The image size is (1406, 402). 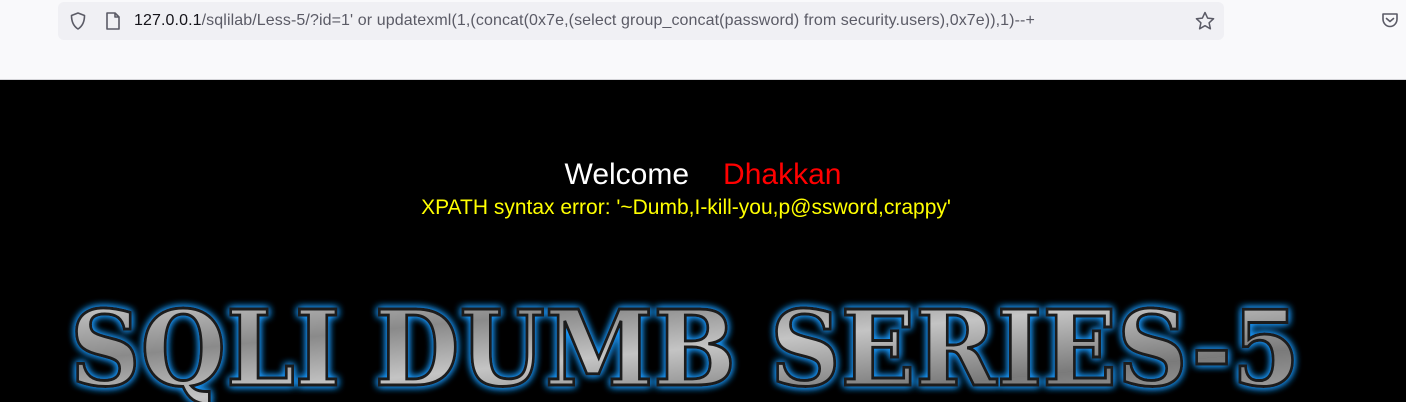 I want to click on welcome-line: Welcome Dhakkan, so click(x=703, y=175).